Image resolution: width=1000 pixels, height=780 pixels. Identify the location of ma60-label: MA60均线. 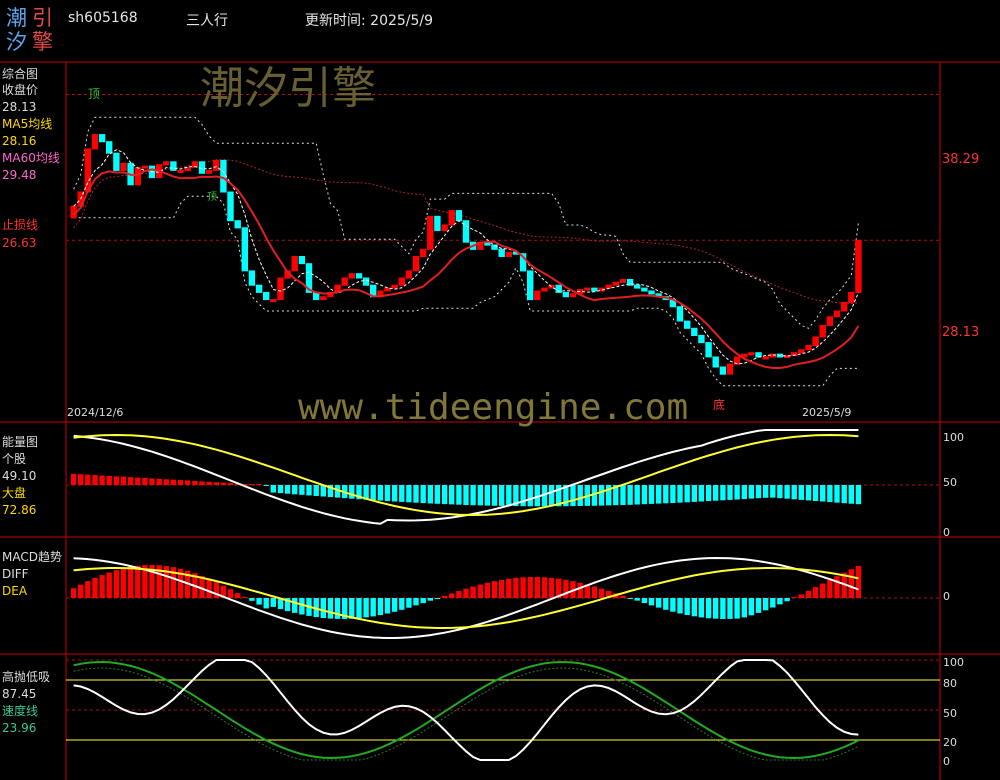
(31, 158).